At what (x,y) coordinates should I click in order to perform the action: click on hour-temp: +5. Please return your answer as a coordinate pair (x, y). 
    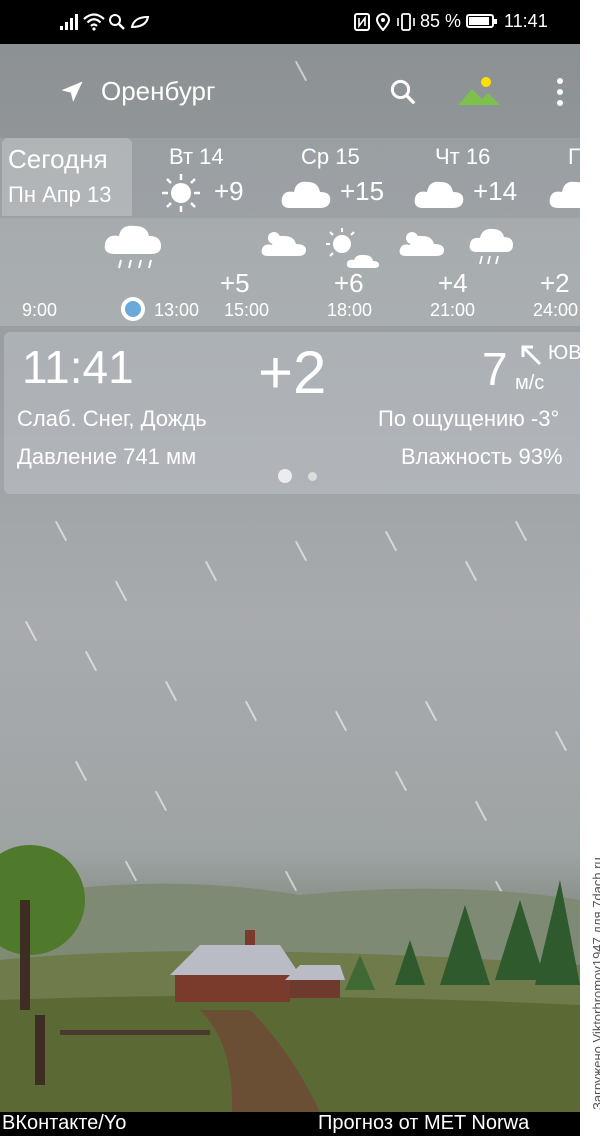
    Looking at the image, I should click on (235, 283).